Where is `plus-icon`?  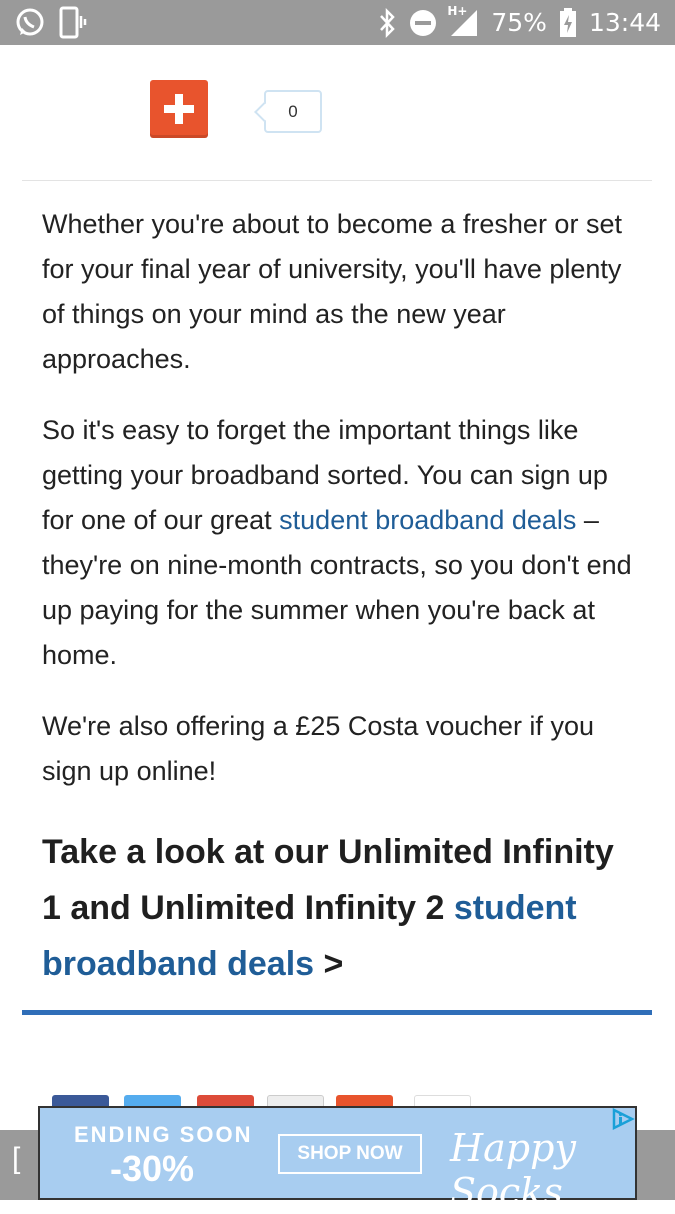
plus-icon is located at coordinates (179, 109).